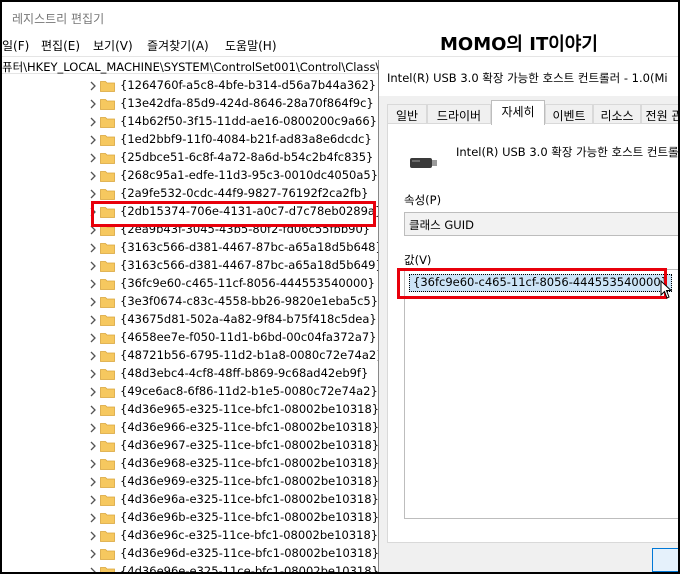 Image resolution: width=680 pixels, height=574 pixels. What do you see at coordinates (617, 114) in the screenshot?
I see `tab-resources: 리소스` at bounding box center [617, 114].